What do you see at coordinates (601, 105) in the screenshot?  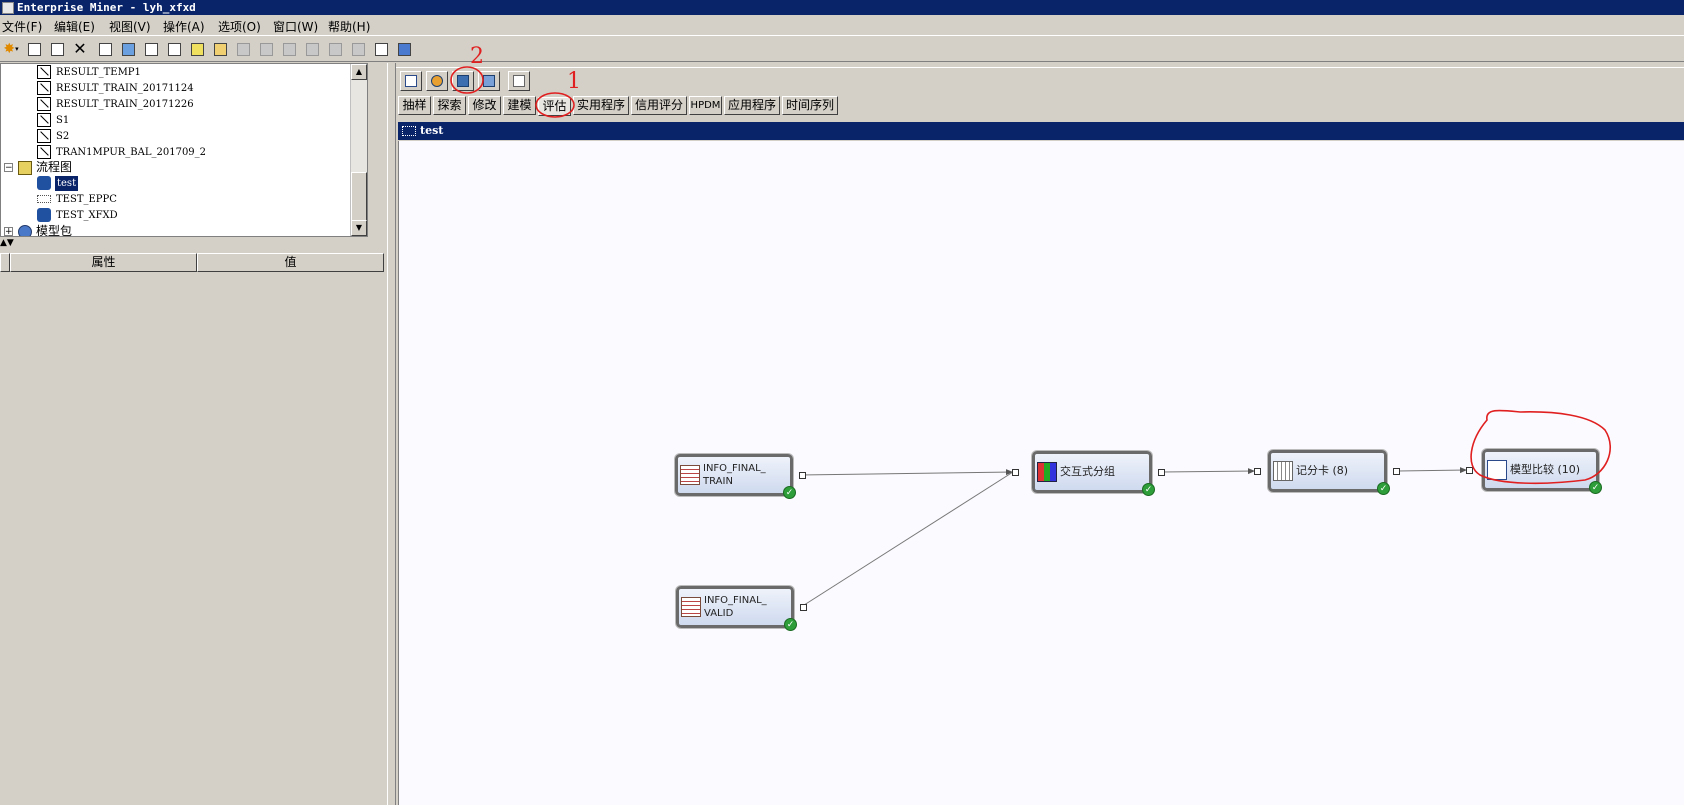 I see `tab-utility: 实用程序` at bounding box center [601, 105].